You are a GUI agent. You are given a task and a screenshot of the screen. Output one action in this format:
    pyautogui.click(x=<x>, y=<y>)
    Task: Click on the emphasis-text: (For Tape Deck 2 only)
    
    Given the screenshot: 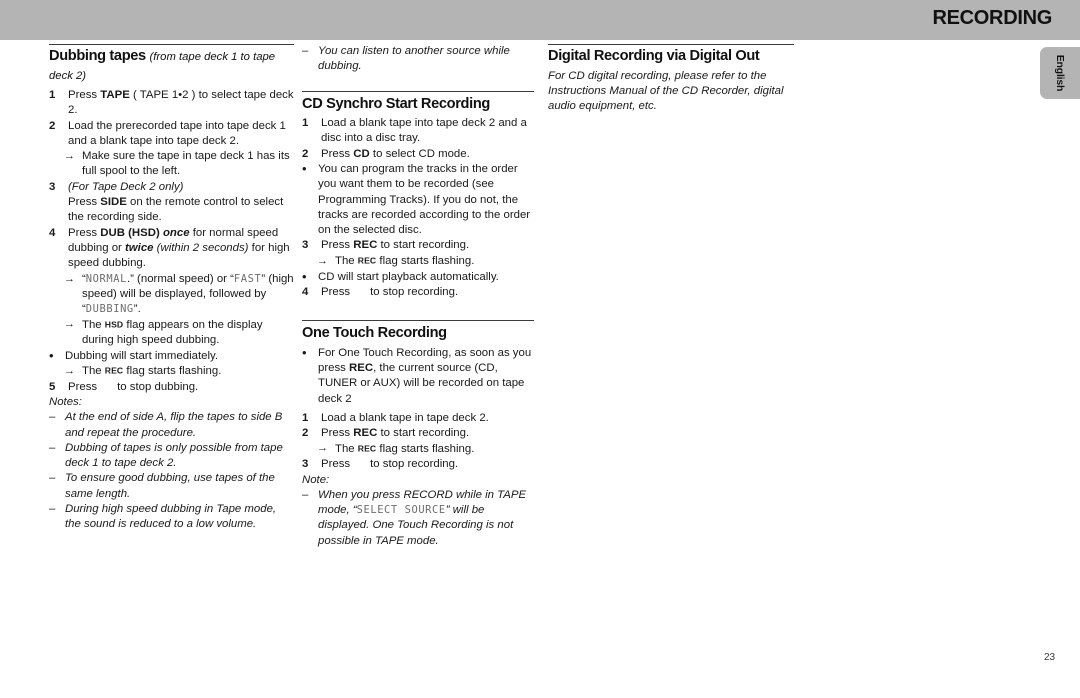 What is the action you would take?
    pyautogui.click(x=126, y=186)
    